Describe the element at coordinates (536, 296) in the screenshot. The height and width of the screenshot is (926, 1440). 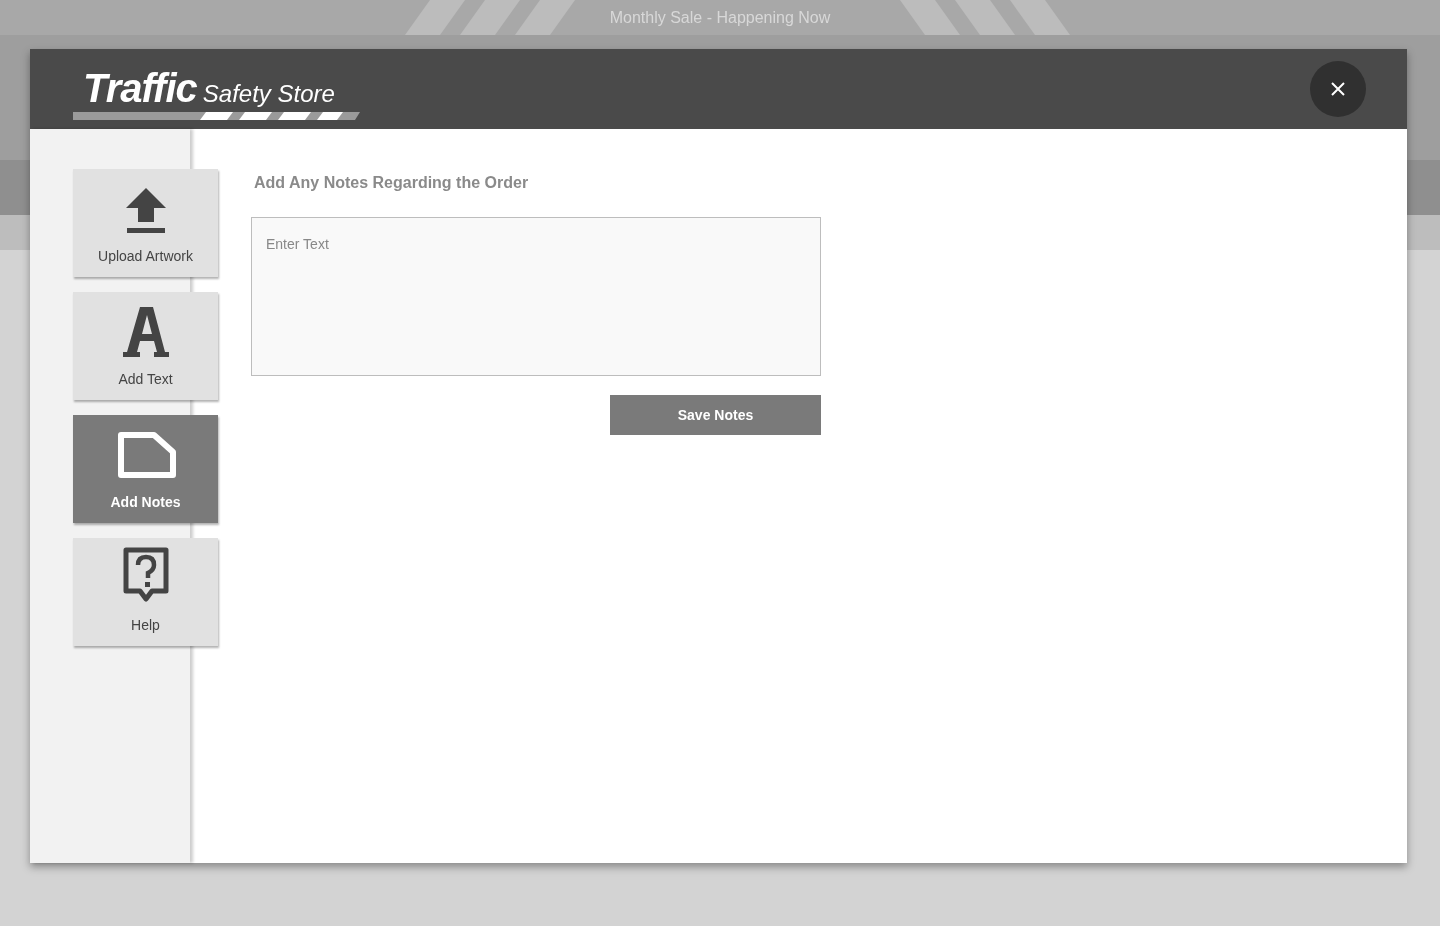
I see `notes-field: Enter Text` at that location.